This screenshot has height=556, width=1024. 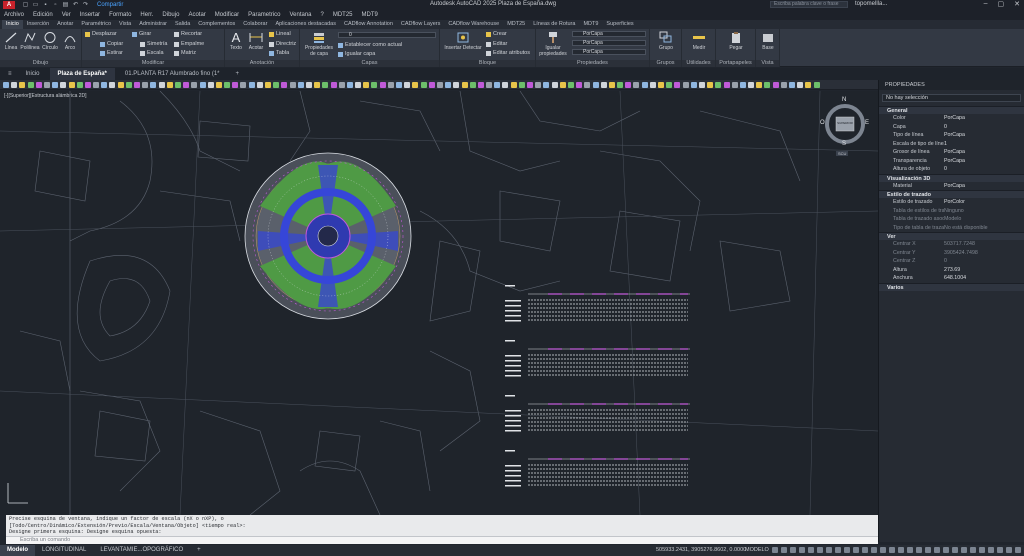 What do you see at coordinates (111, 44) in the screenshot?
I see `copy-button: Copiar` at bounding box center [111, 44].